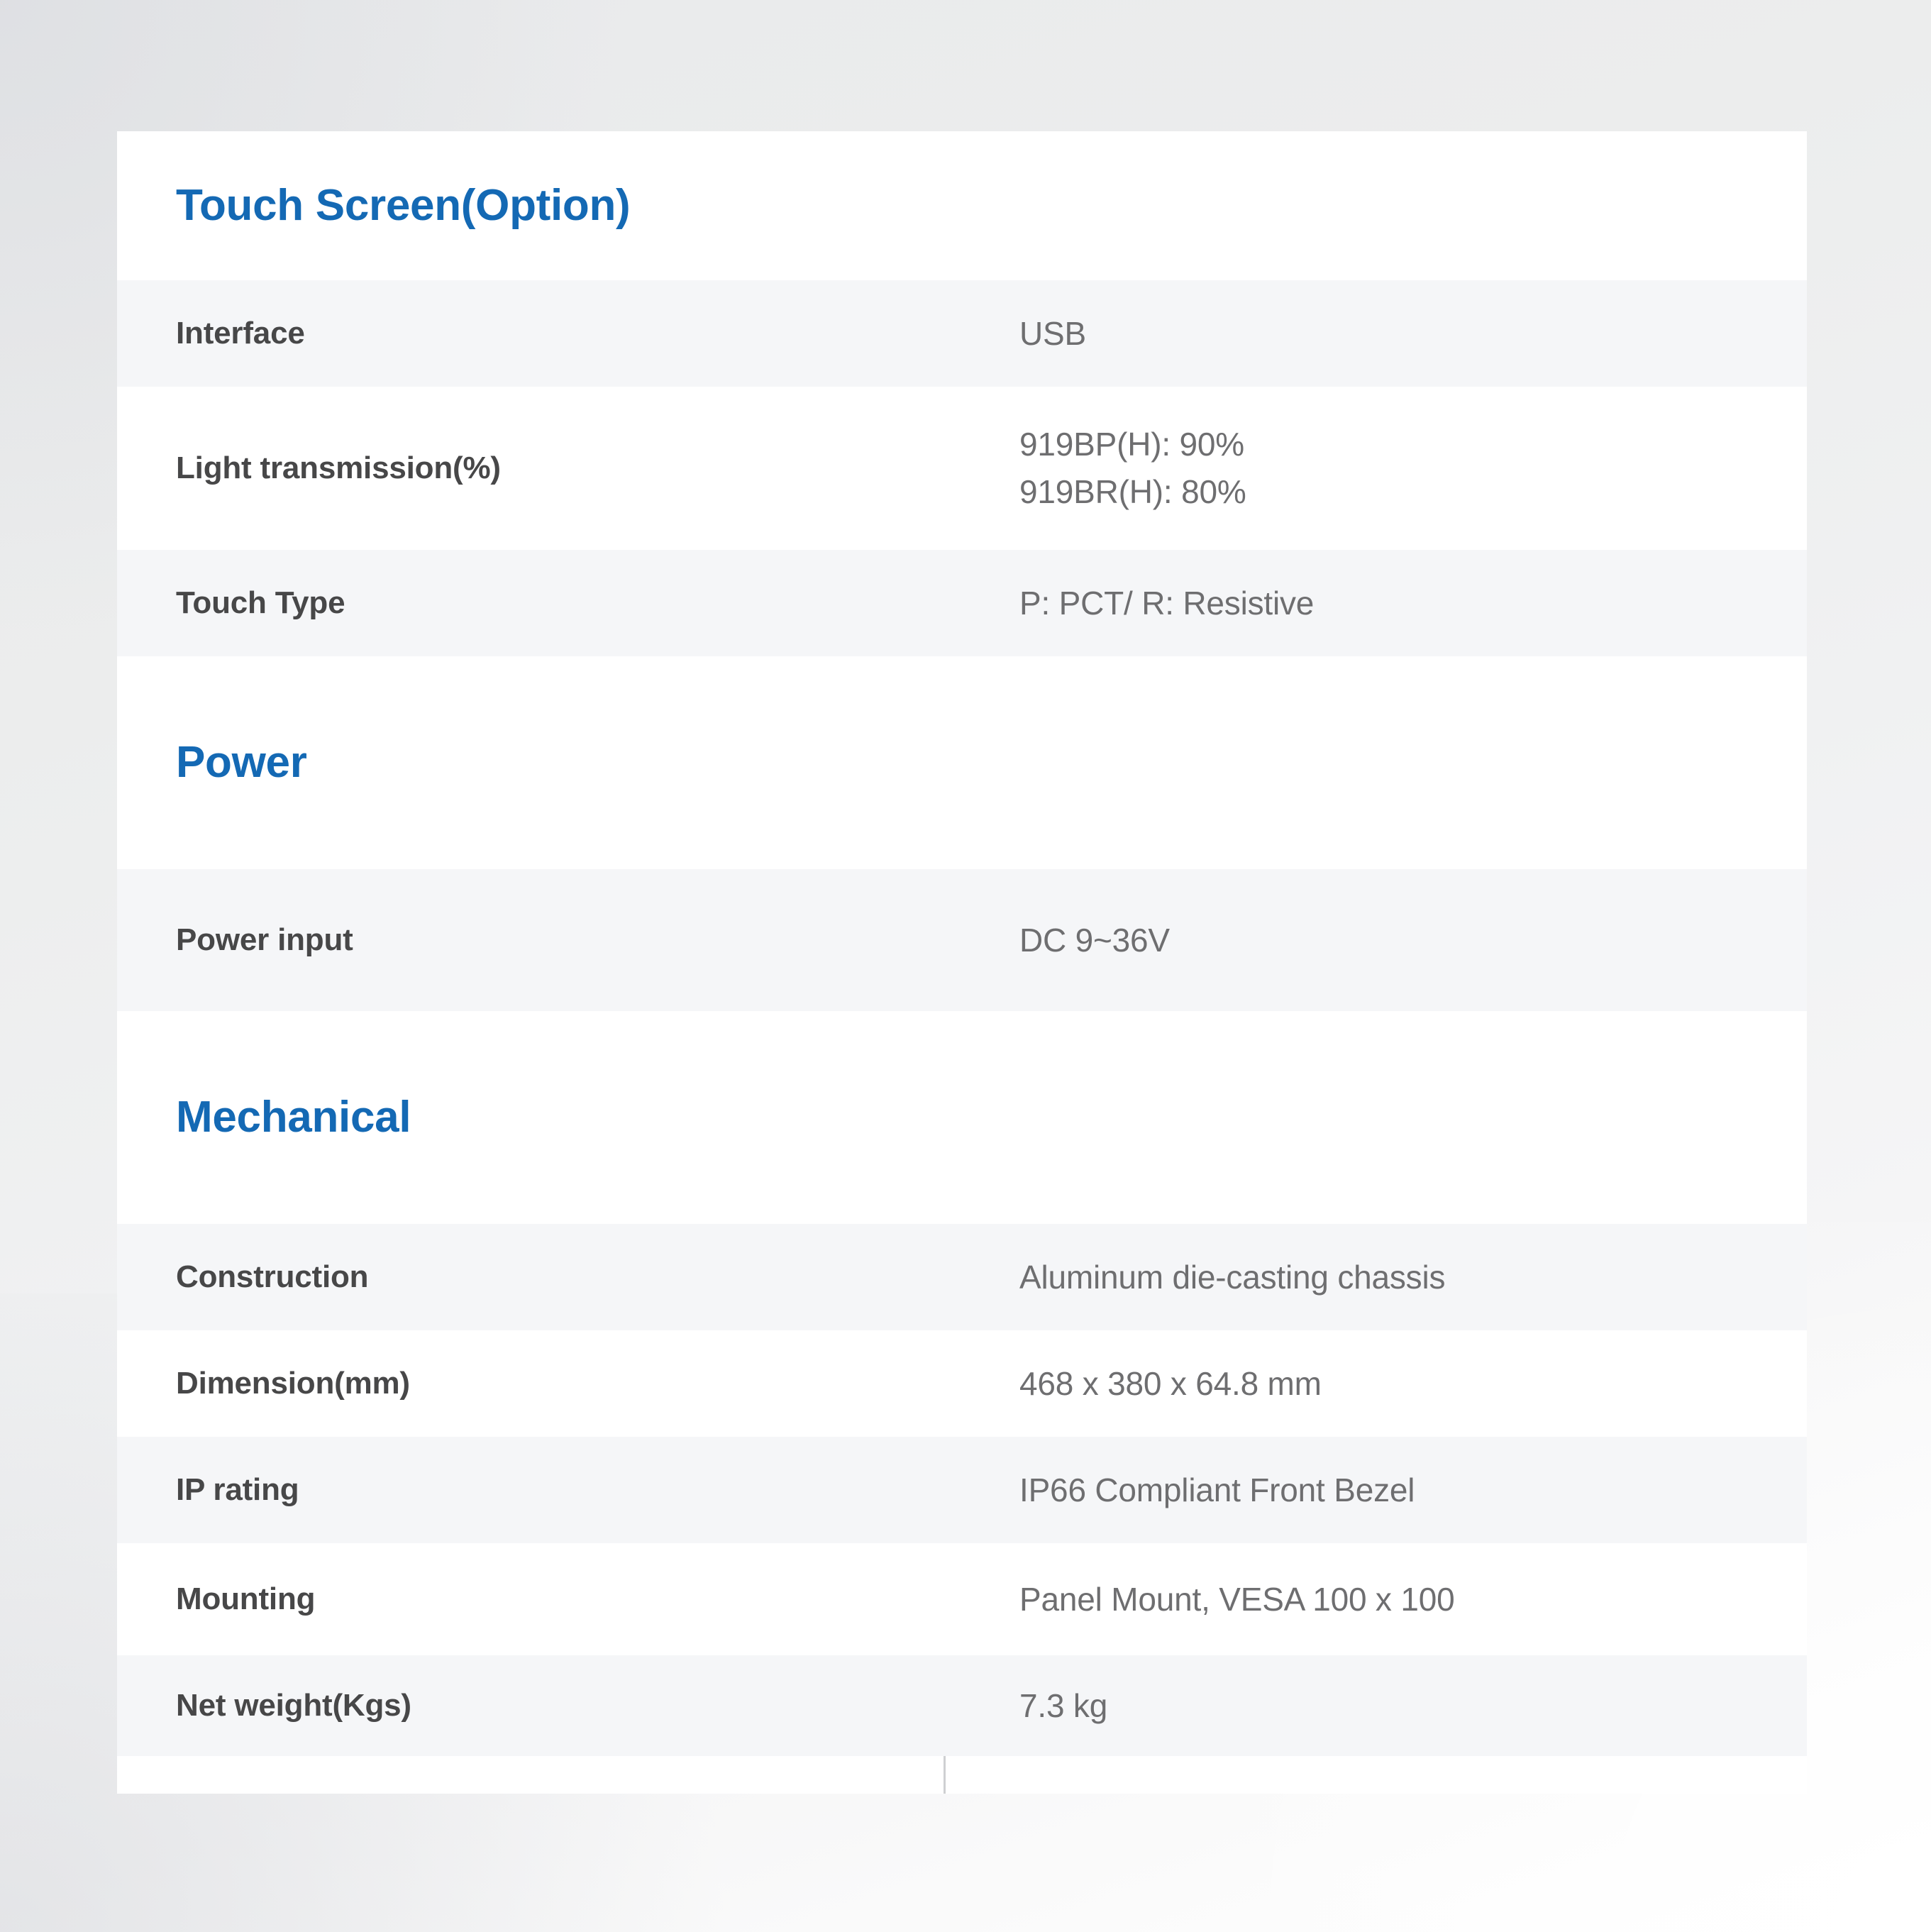 This screenshot has width=1931, height=1932. I want to click on section-header-row: Touch Screen(Option), so click(962, 205).